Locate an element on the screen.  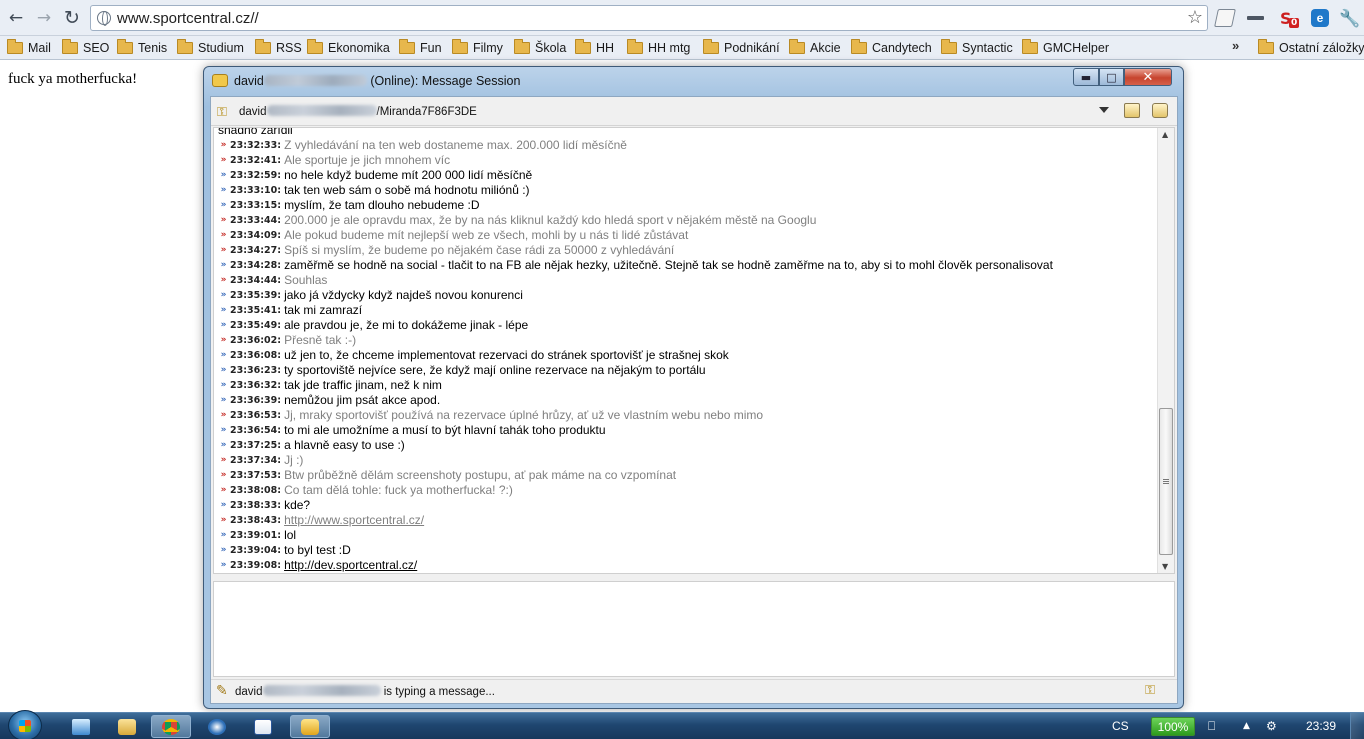
taskbar-app-explorer-shortcut is located at coordinates (81, 726).